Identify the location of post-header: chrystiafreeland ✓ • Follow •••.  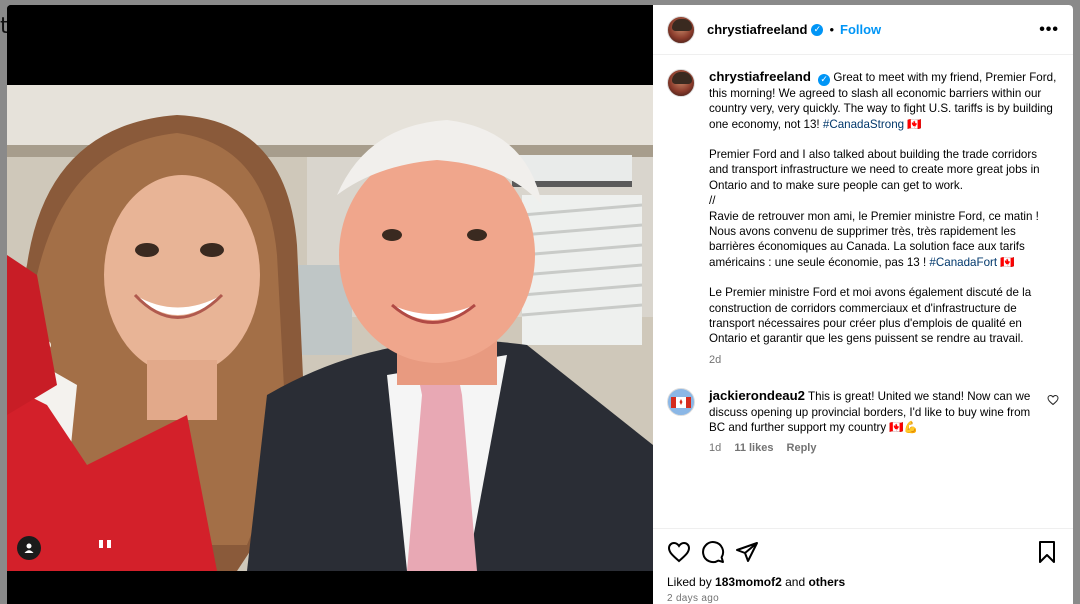
(863, 30).